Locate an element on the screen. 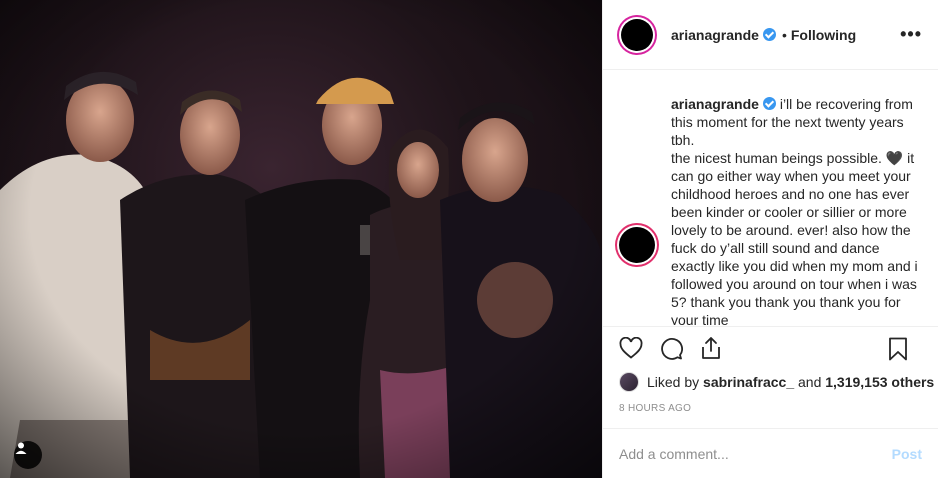  action-bar is located at coordinates (770, 350).